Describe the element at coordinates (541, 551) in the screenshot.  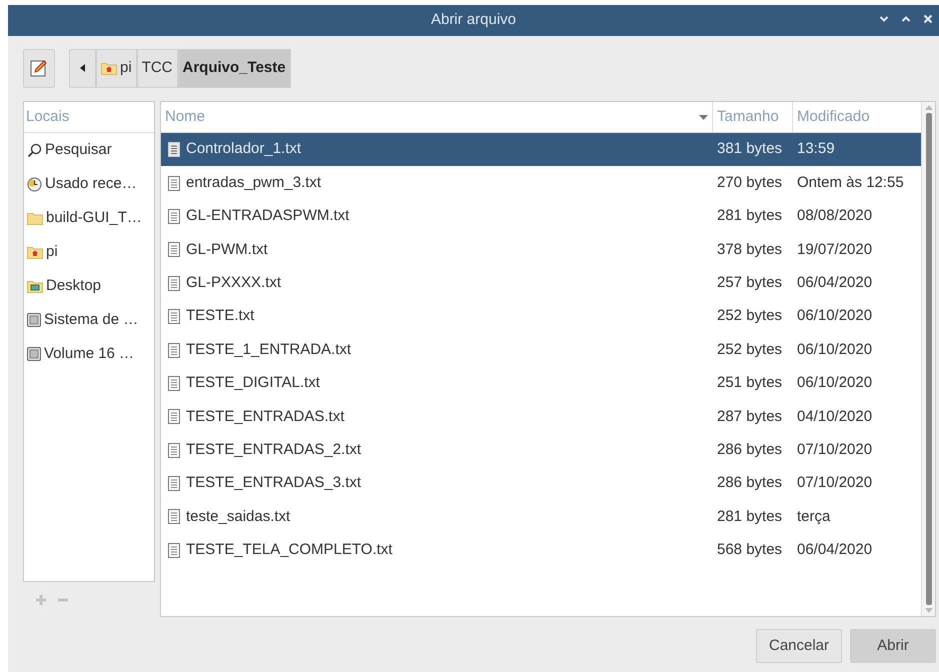
I see `file-row: TESTE_TELA_COMPLETO.txt 568 bytes 06/04/2020` at that location.